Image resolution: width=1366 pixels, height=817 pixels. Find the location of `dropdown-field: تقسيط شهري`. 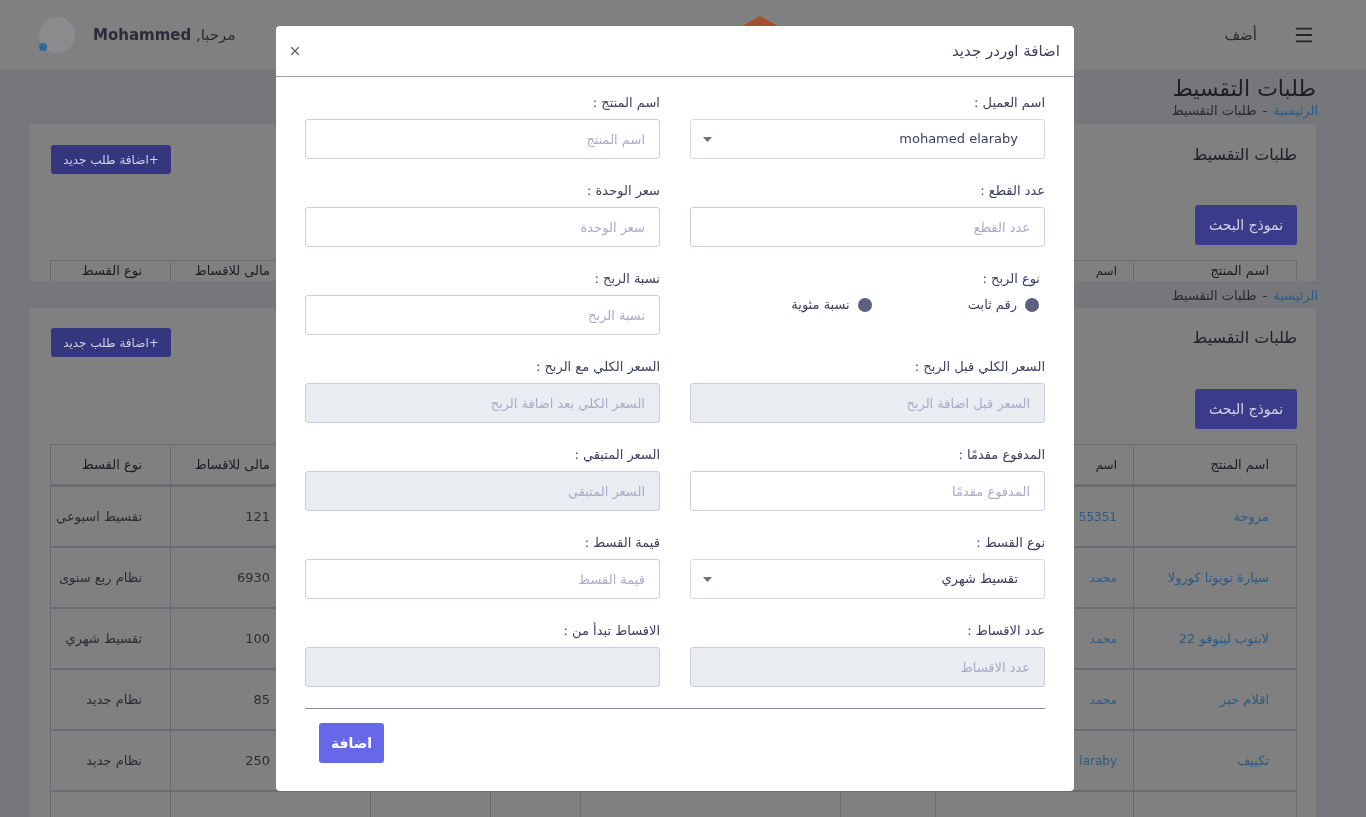

dropdown-field: تقسيط شهري is located at coordinates (867, 579).